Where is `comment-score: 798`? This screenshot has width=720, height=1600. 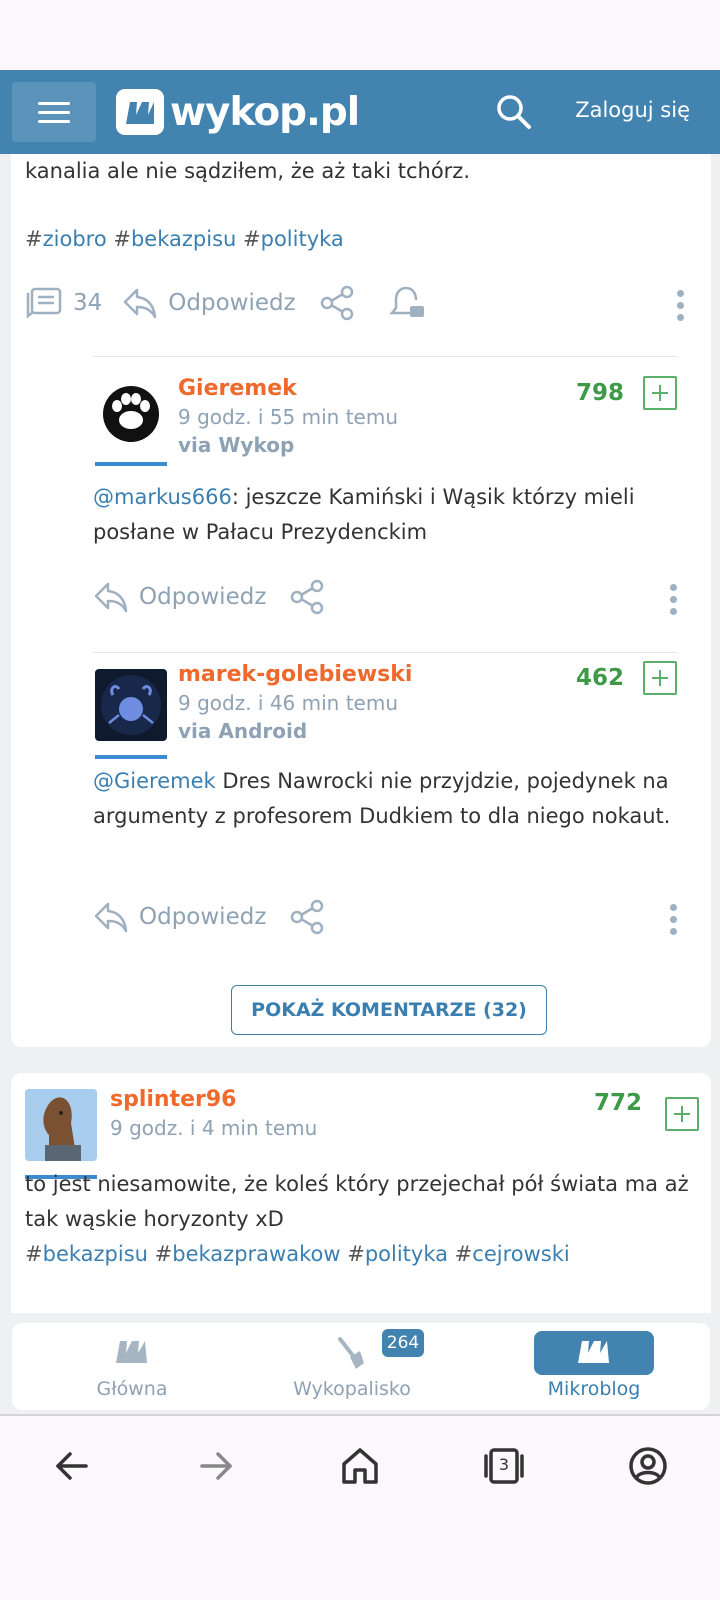 comment-score: 798 is located at coordinates (600, 393).